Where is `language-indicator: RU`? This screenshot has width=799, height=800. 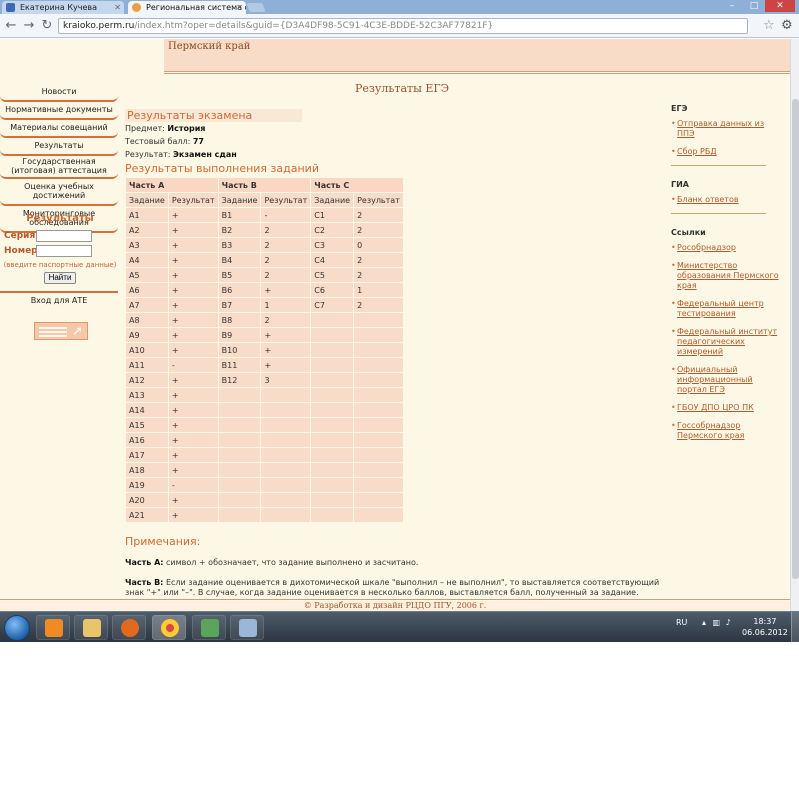
language-indicator: RU is located at coordinates (681, 622).